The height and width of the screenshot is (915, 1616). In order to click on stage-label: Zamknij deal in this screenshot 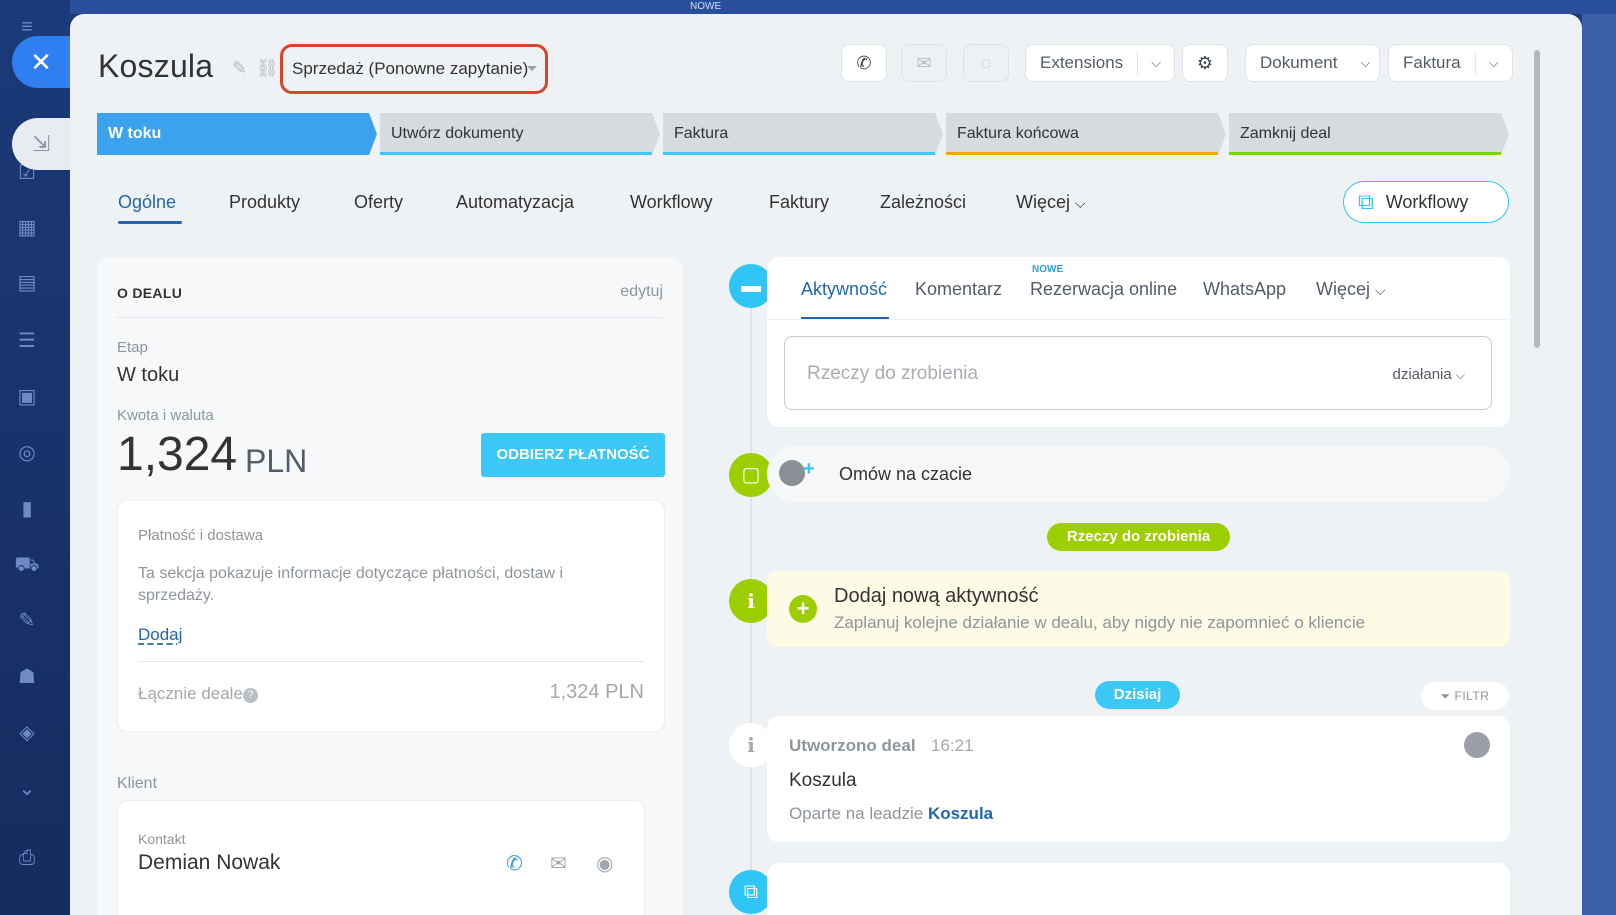, I will do `click(1285, 133)`.